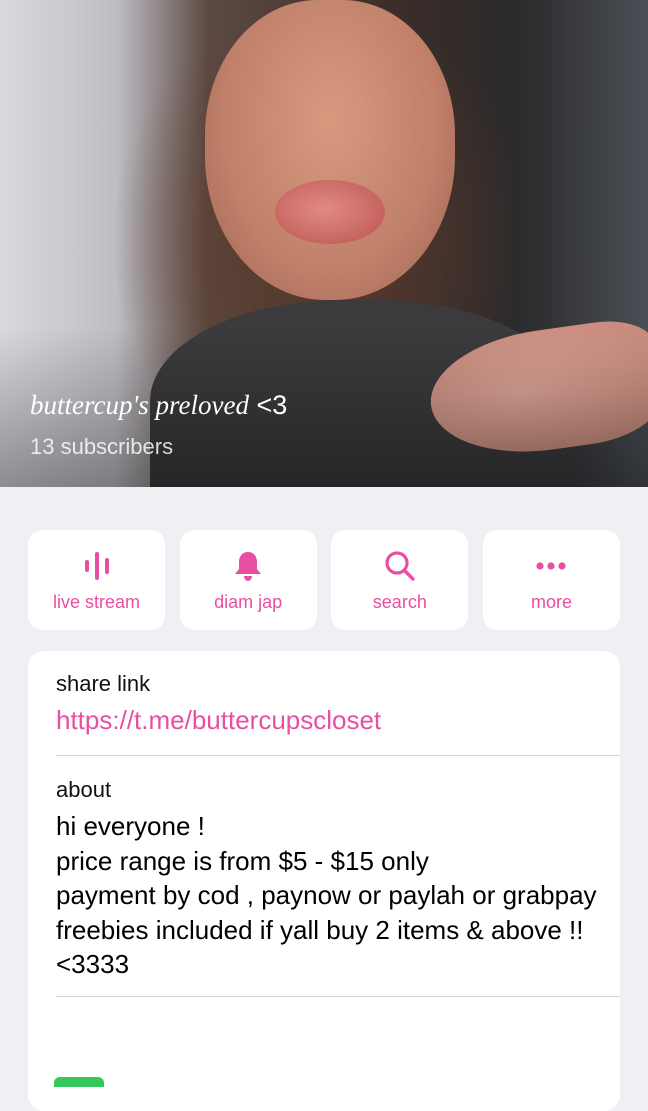  I want to click on about-caption: about, so click(84, 789).